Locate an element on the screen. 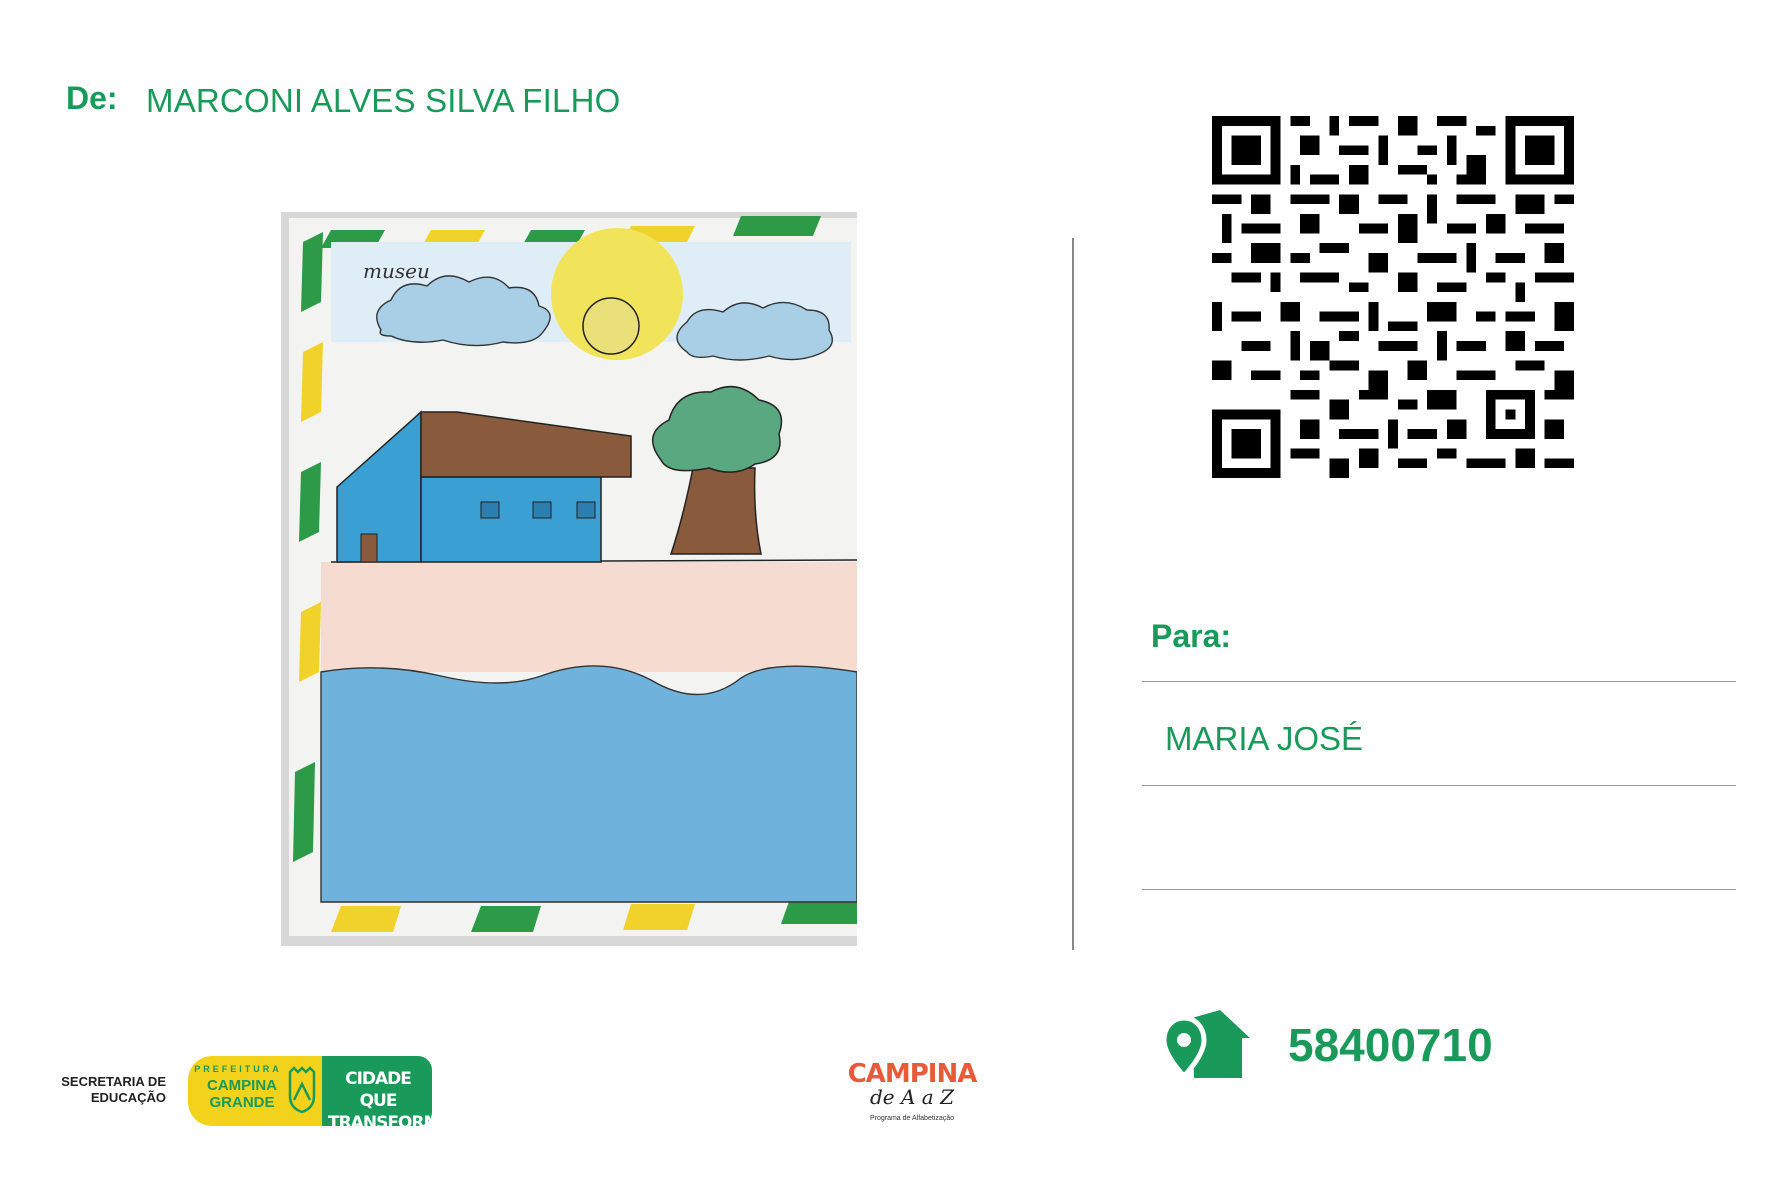  recipient-label: Para: is located at coordinates (1191, 636).